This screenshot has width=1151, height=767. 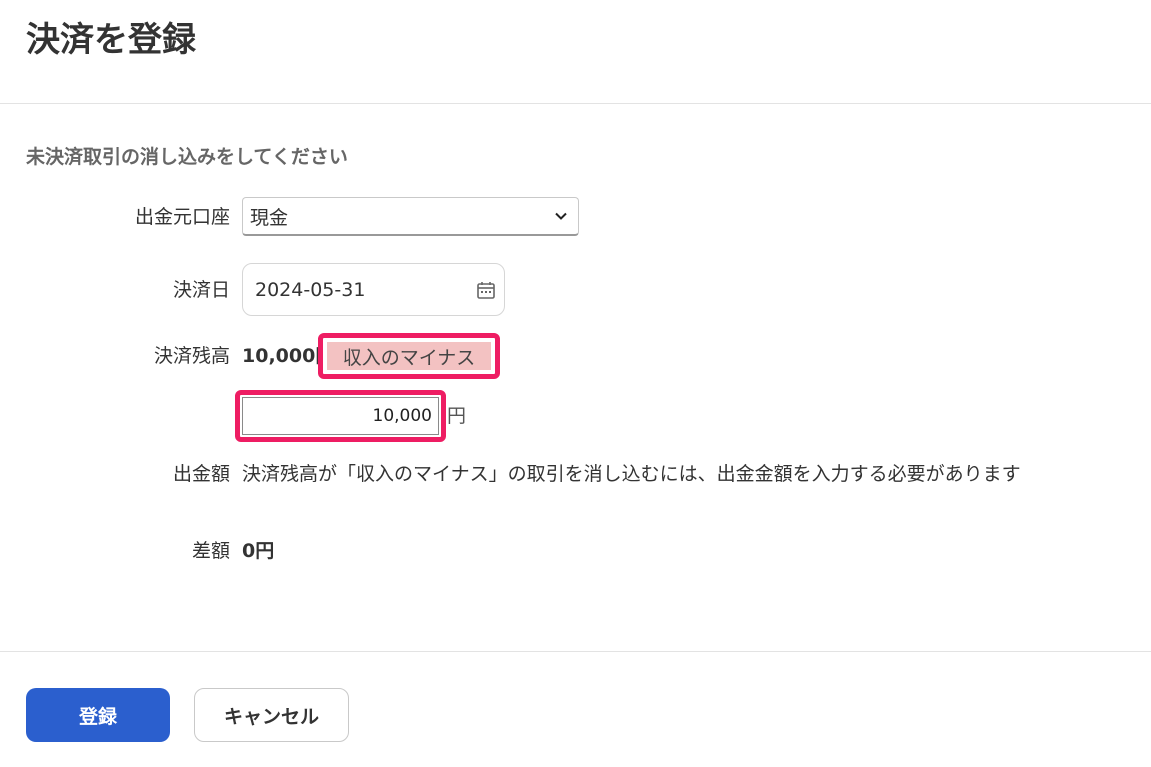 What do you see at coordinates (575, 103) in the screenshot?
I see `header-divider` at bounding box center [575, 103].